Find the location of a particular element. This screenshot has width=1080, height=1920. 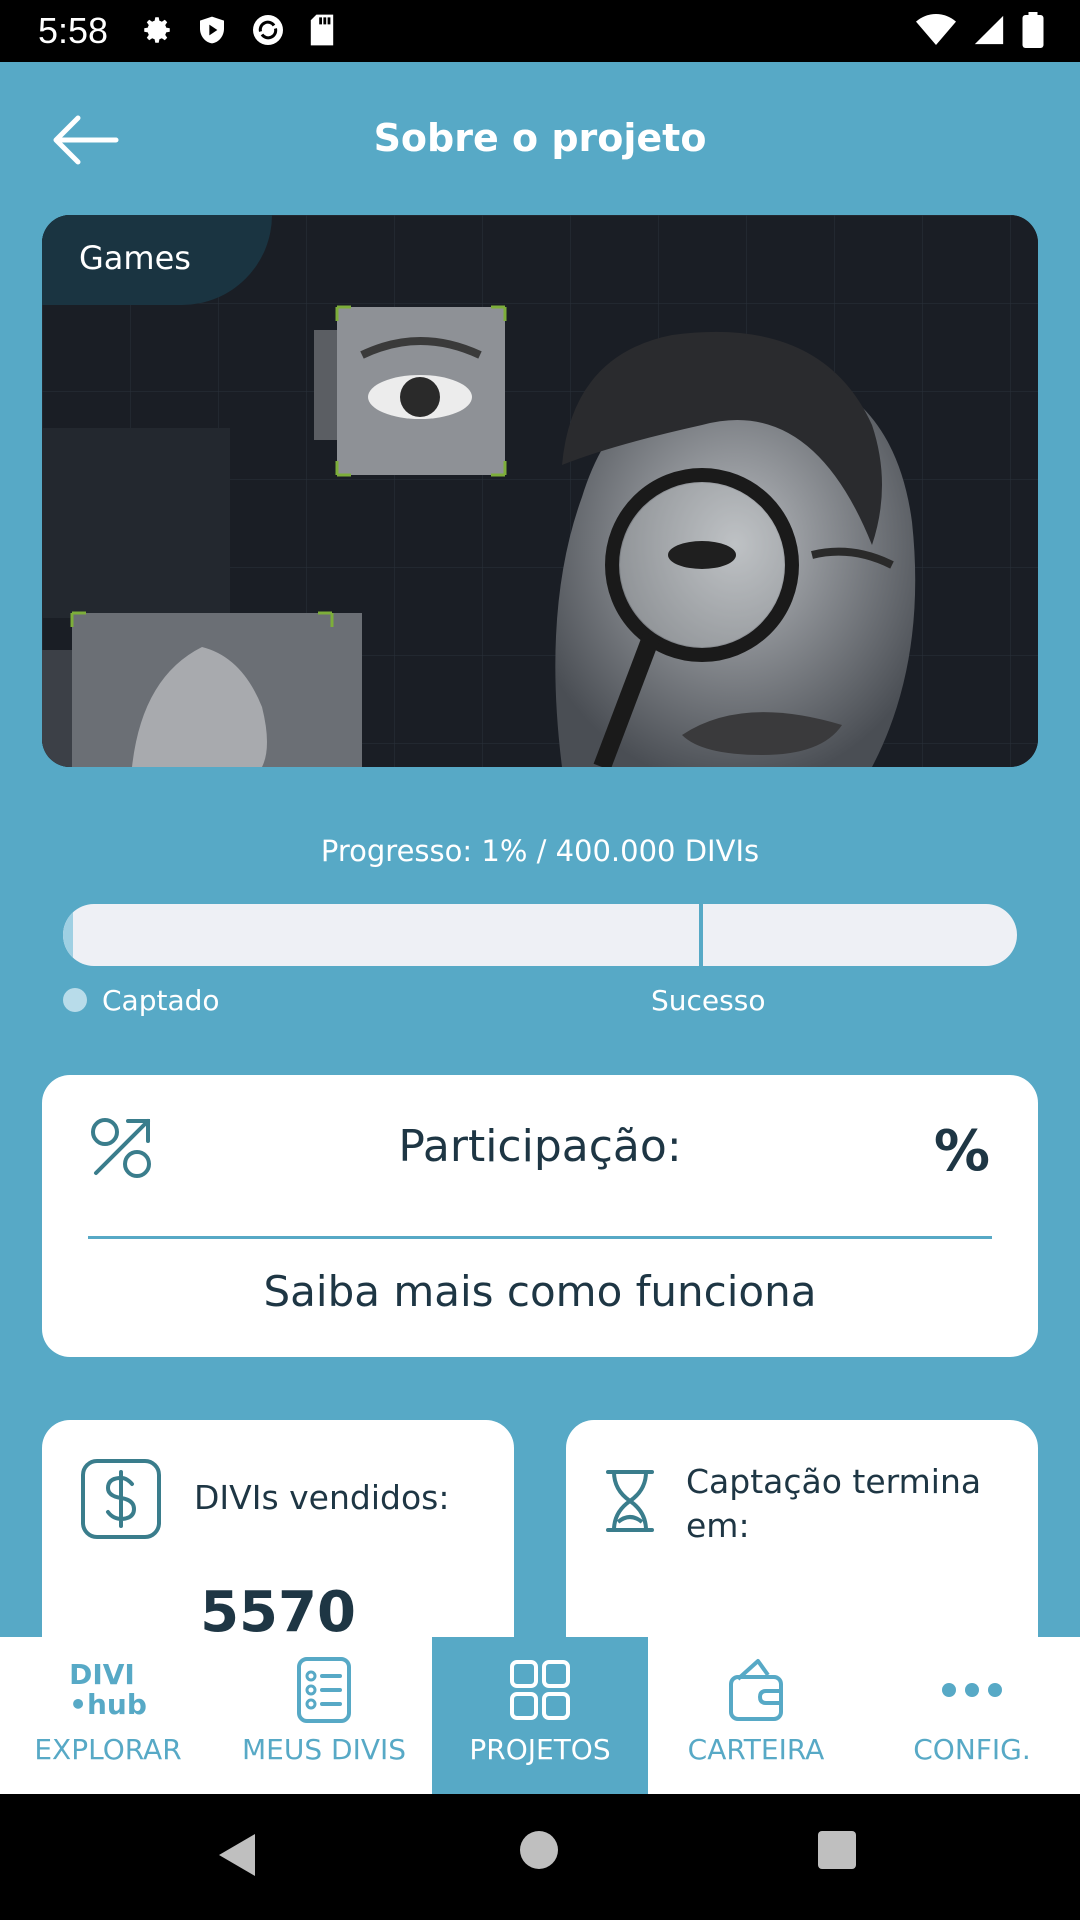

signal-icon is located at coordinates (989, 30).